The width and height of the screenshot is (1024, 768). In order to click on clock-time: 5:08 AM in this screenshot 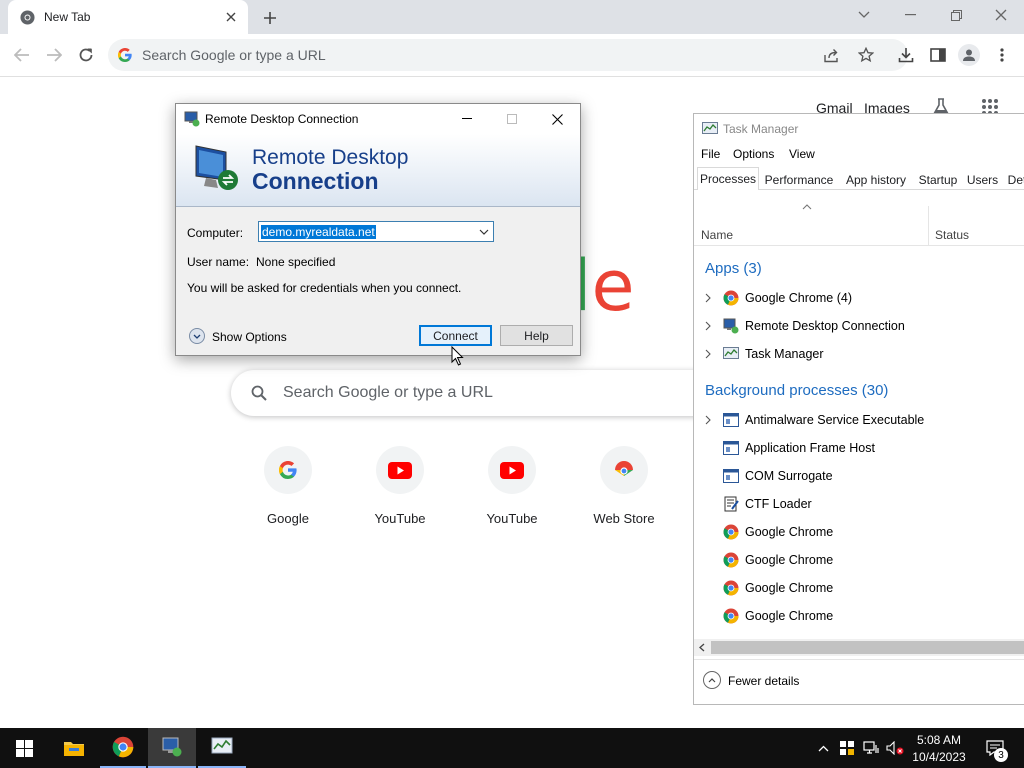, I will do `click(939, 740)`.